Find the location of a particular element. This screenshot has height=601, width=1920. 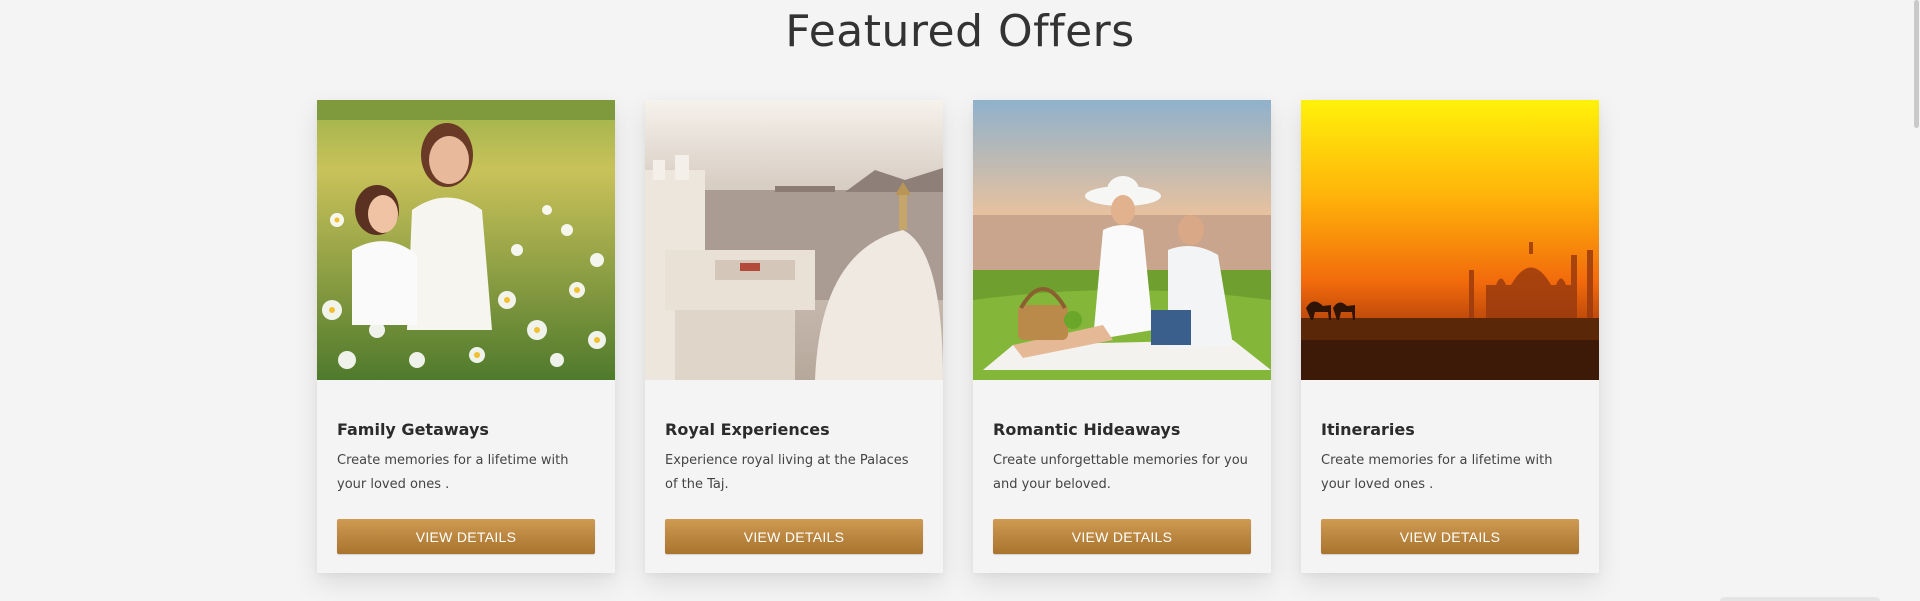

corner-widget-tab is located at coordinates (1800, 599).